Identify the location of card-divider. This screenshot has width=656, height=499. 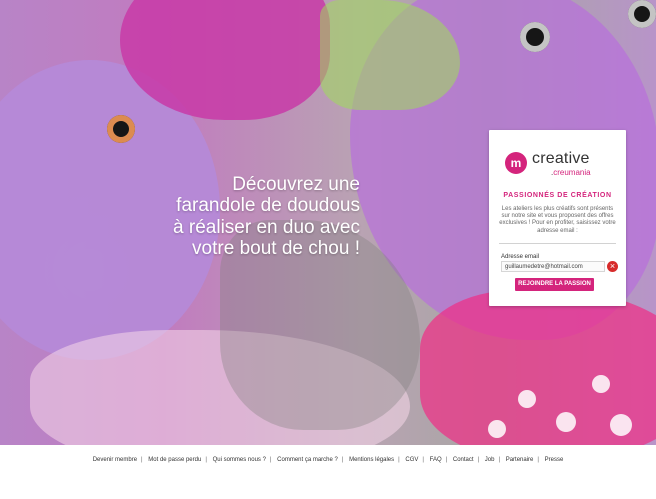
(557, 243).